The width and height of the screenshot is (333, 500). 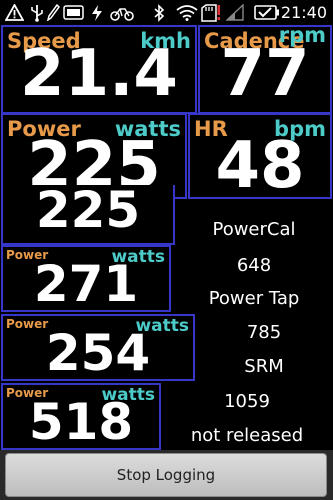 I want to click on battery-small-icon, so click(x=73, y=12).